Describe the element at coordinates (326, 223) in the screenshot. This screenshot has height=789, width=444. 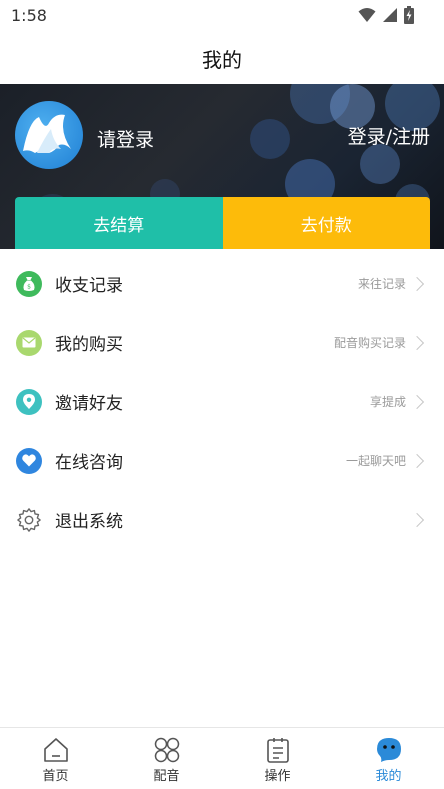
I see `pay-button: 去付款` at that location.